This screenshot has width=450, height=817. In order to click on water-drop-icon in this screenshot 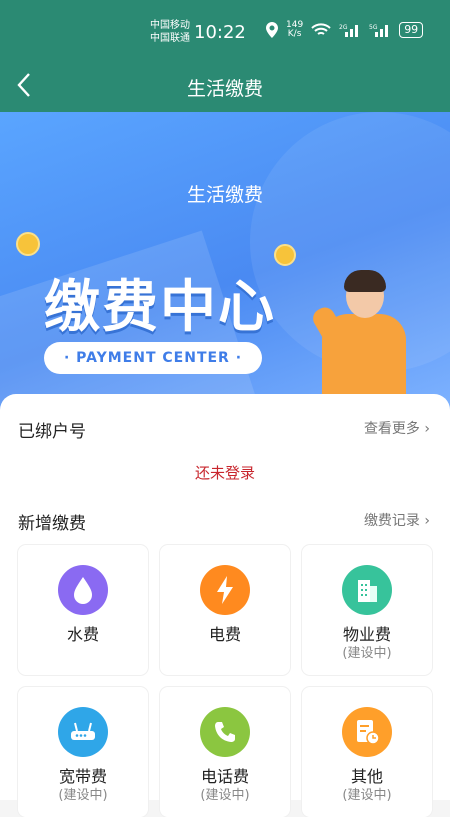, I will do `click(83, 590)`.